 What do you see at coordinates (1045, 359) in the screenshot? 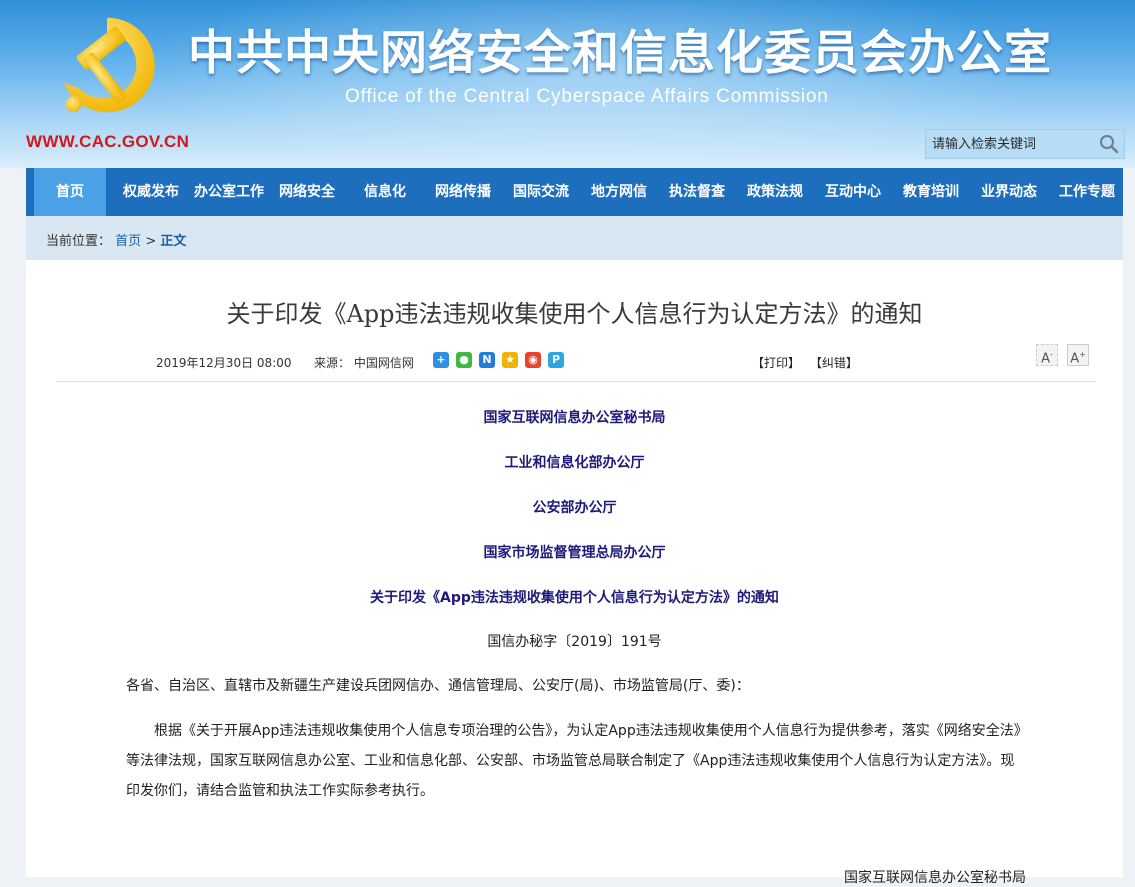
I see `font-smaller-label: A` at bounding box center [1045, 359].